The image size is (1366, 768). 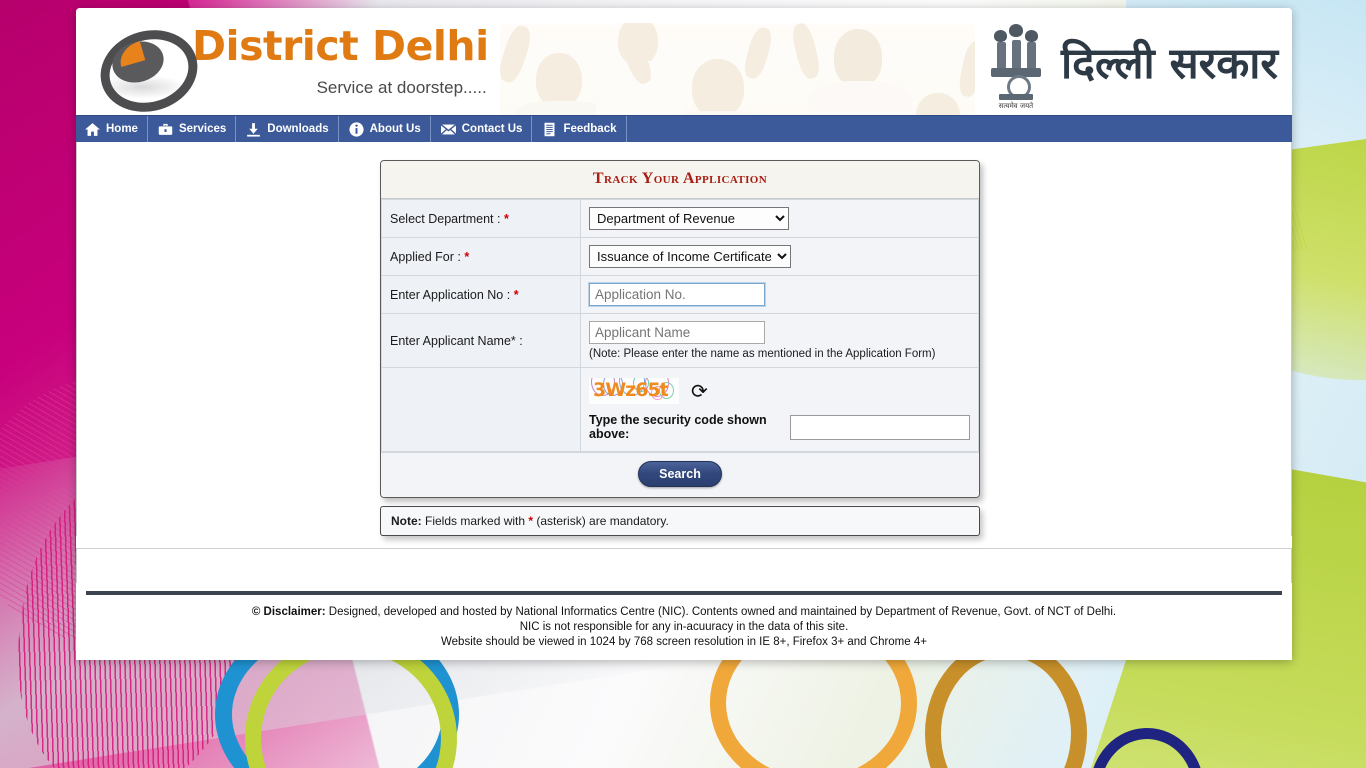 I want to click on application-no-input, so click(x=677, y=294).